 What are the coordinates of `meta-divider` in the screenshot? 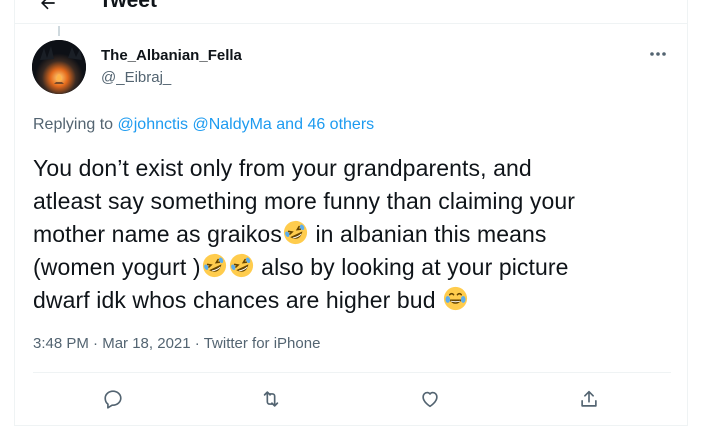 It's located at (352, 372).